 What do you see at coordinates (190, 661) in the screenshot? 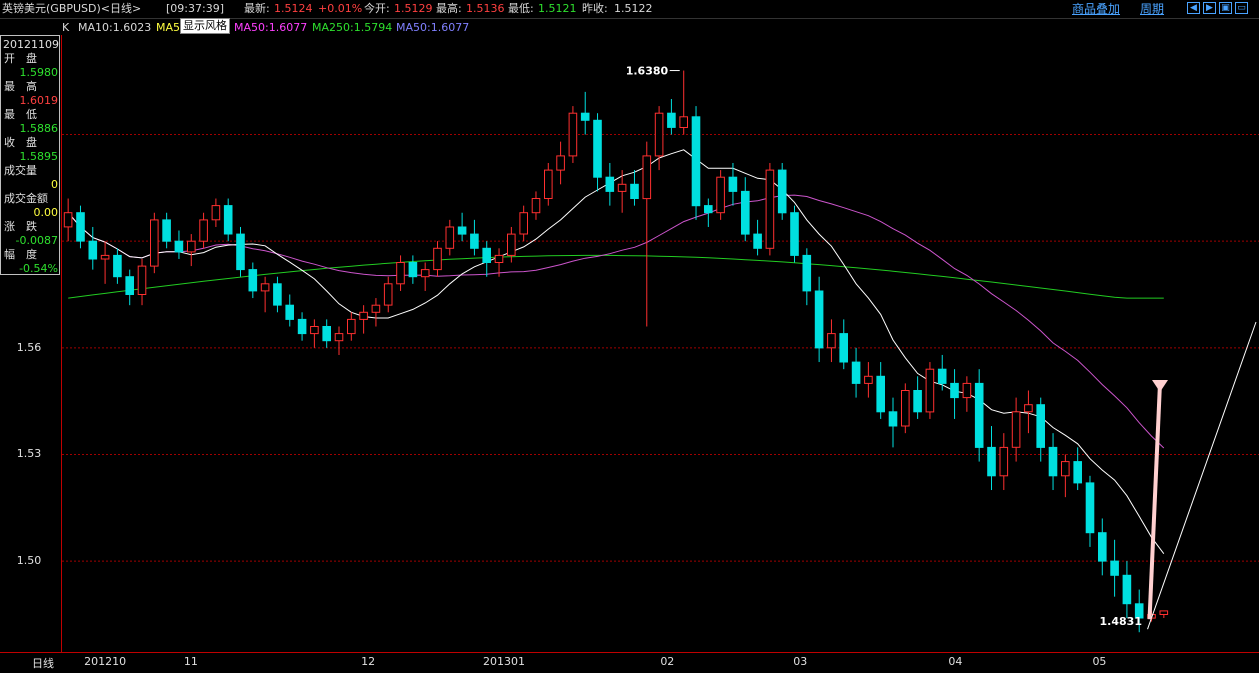
I see `x-tick-label: 11` at bounding box center [190, 661].